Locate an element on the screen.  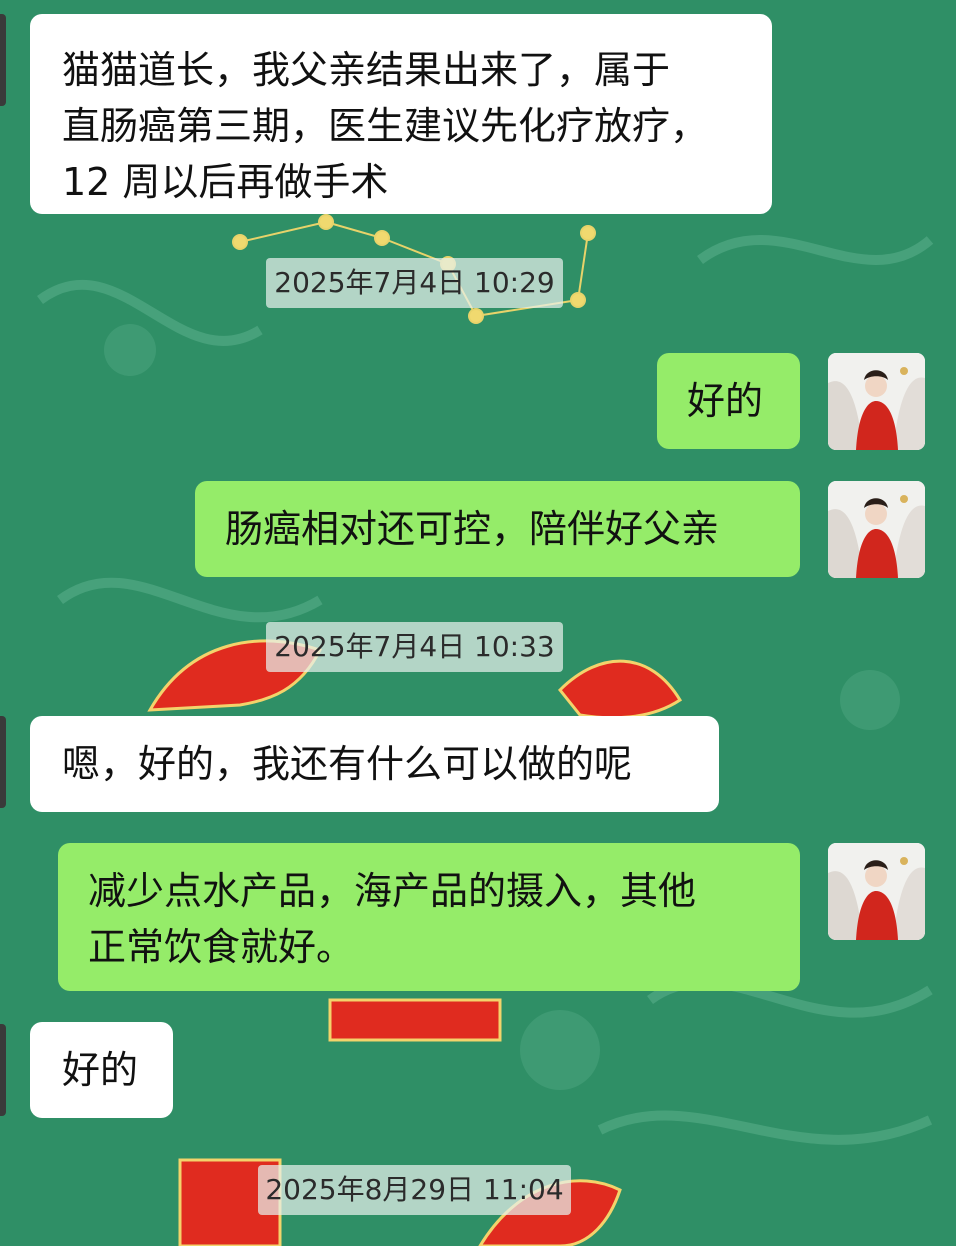
message-timestamp: 2025年7月4日 10:33 is located at coordinates (414, 647).